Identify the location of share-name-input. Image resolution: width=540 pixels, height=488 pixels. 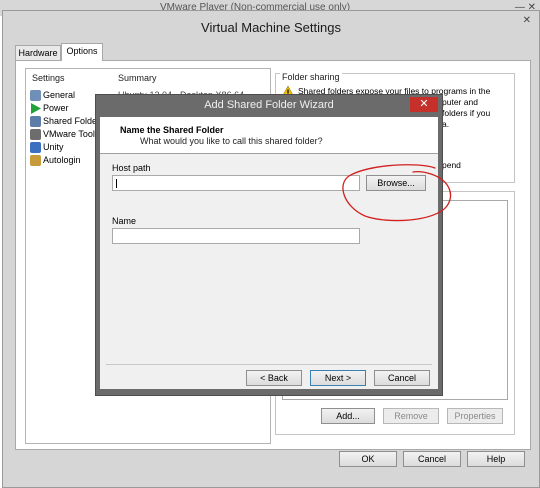
(236, 236).